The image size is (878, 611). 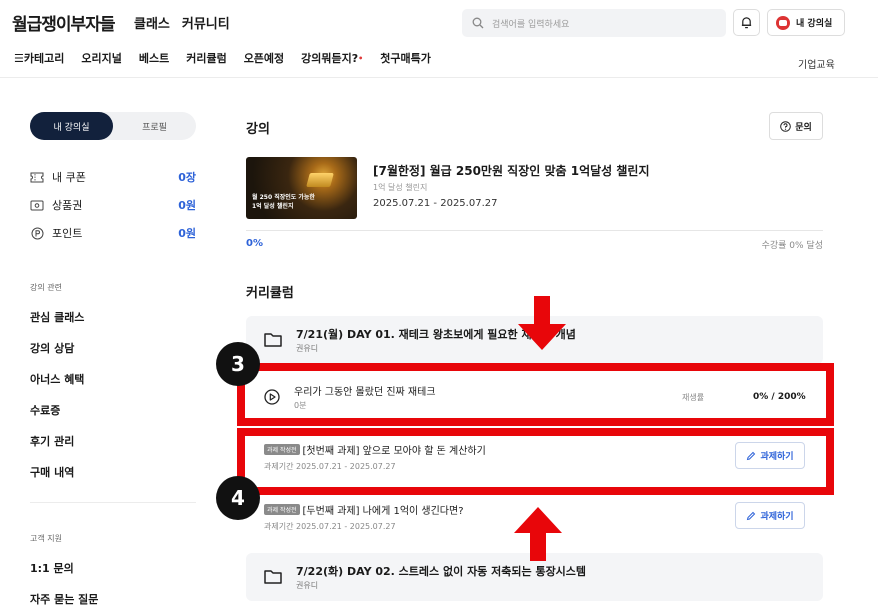 What do you see at coordinates (270, 293) in the screenshot?
I see `curriculum-heading: 커리큘럼` at bounding box center [270, 293].